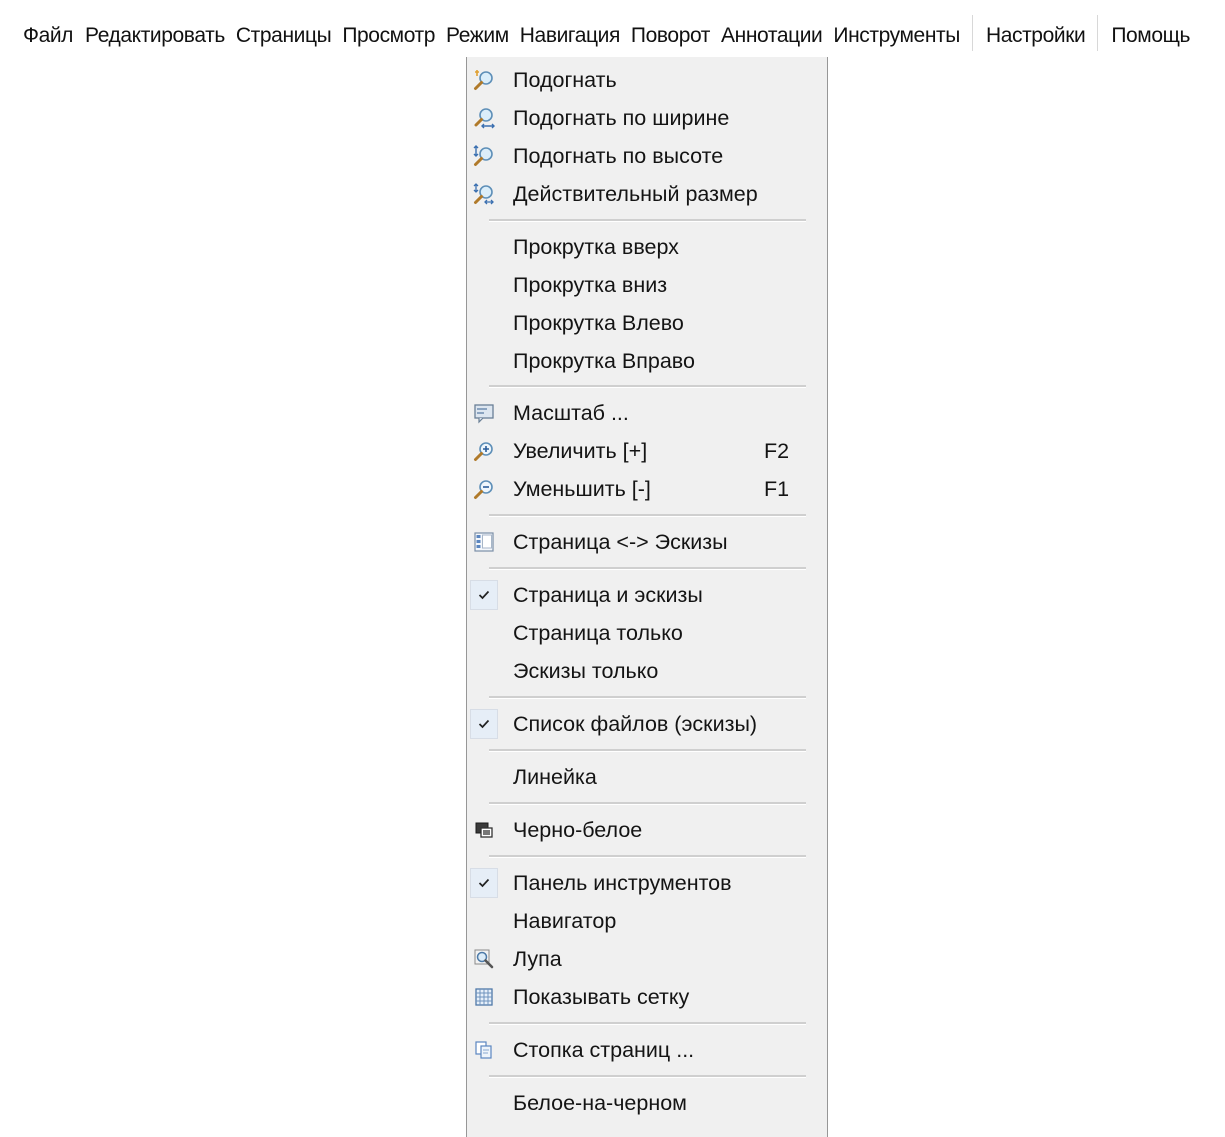 The image size is (1225, 1137). I want to click on menu-item-label: Страница <-> Эскизы, so click(620, 542).